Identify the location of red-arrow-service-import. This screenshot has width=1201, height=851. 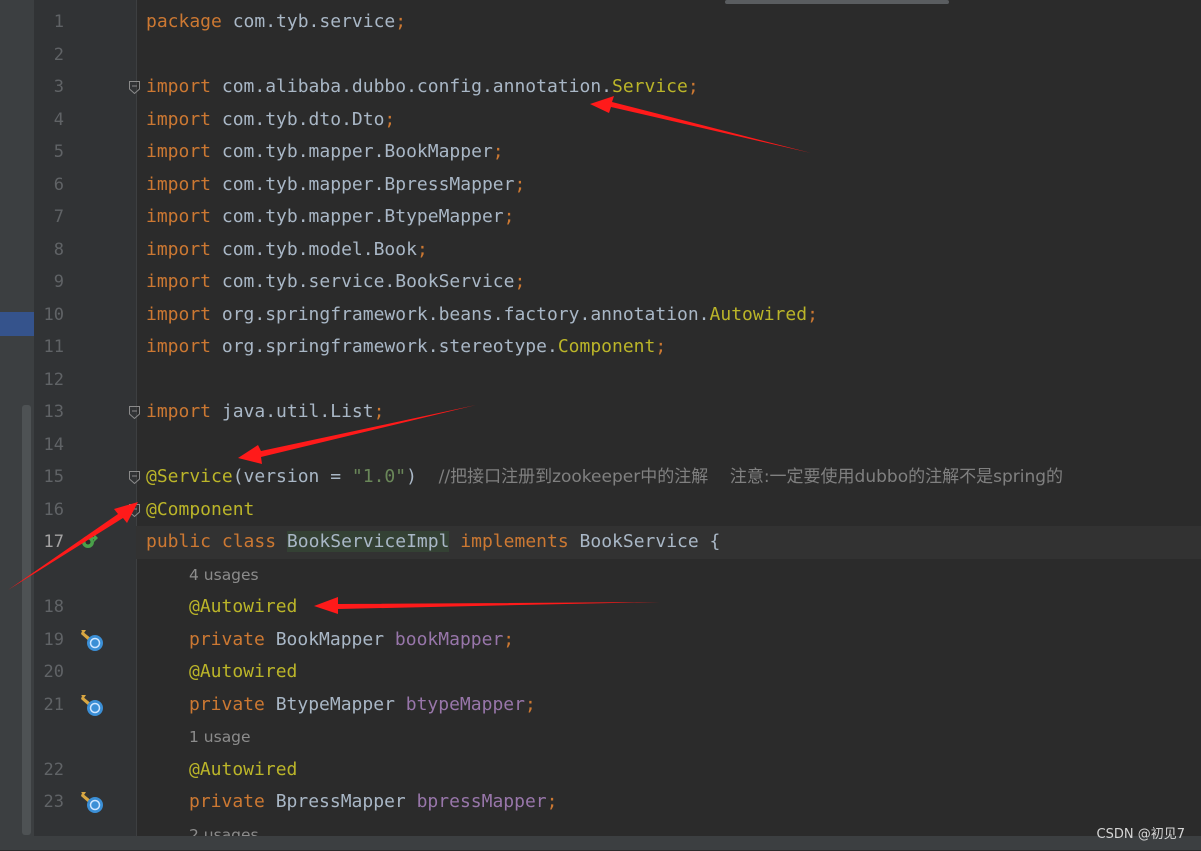
(700, 124).